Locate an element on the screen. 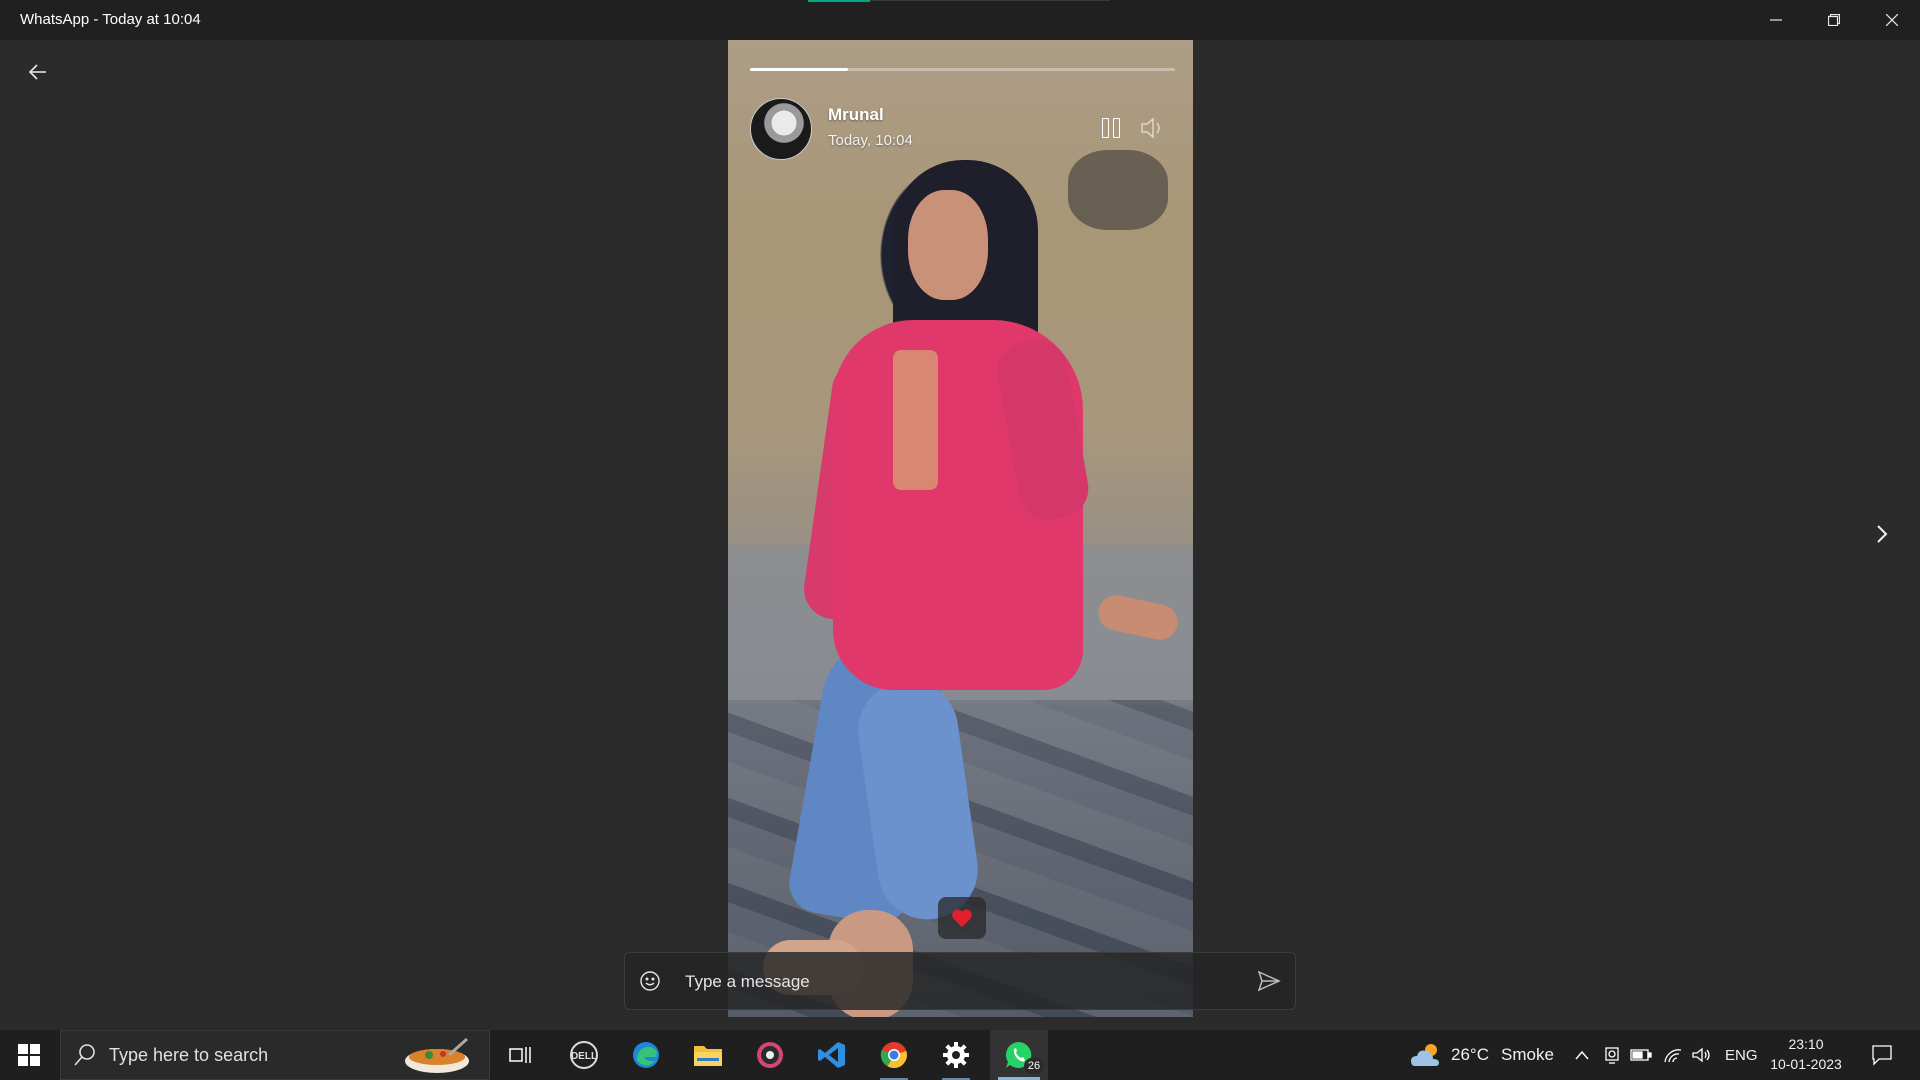 Image resolution: width=1920 pixels, height=1080 pixels. unread-badge: 26 is located at coordinates (1034, 1066).